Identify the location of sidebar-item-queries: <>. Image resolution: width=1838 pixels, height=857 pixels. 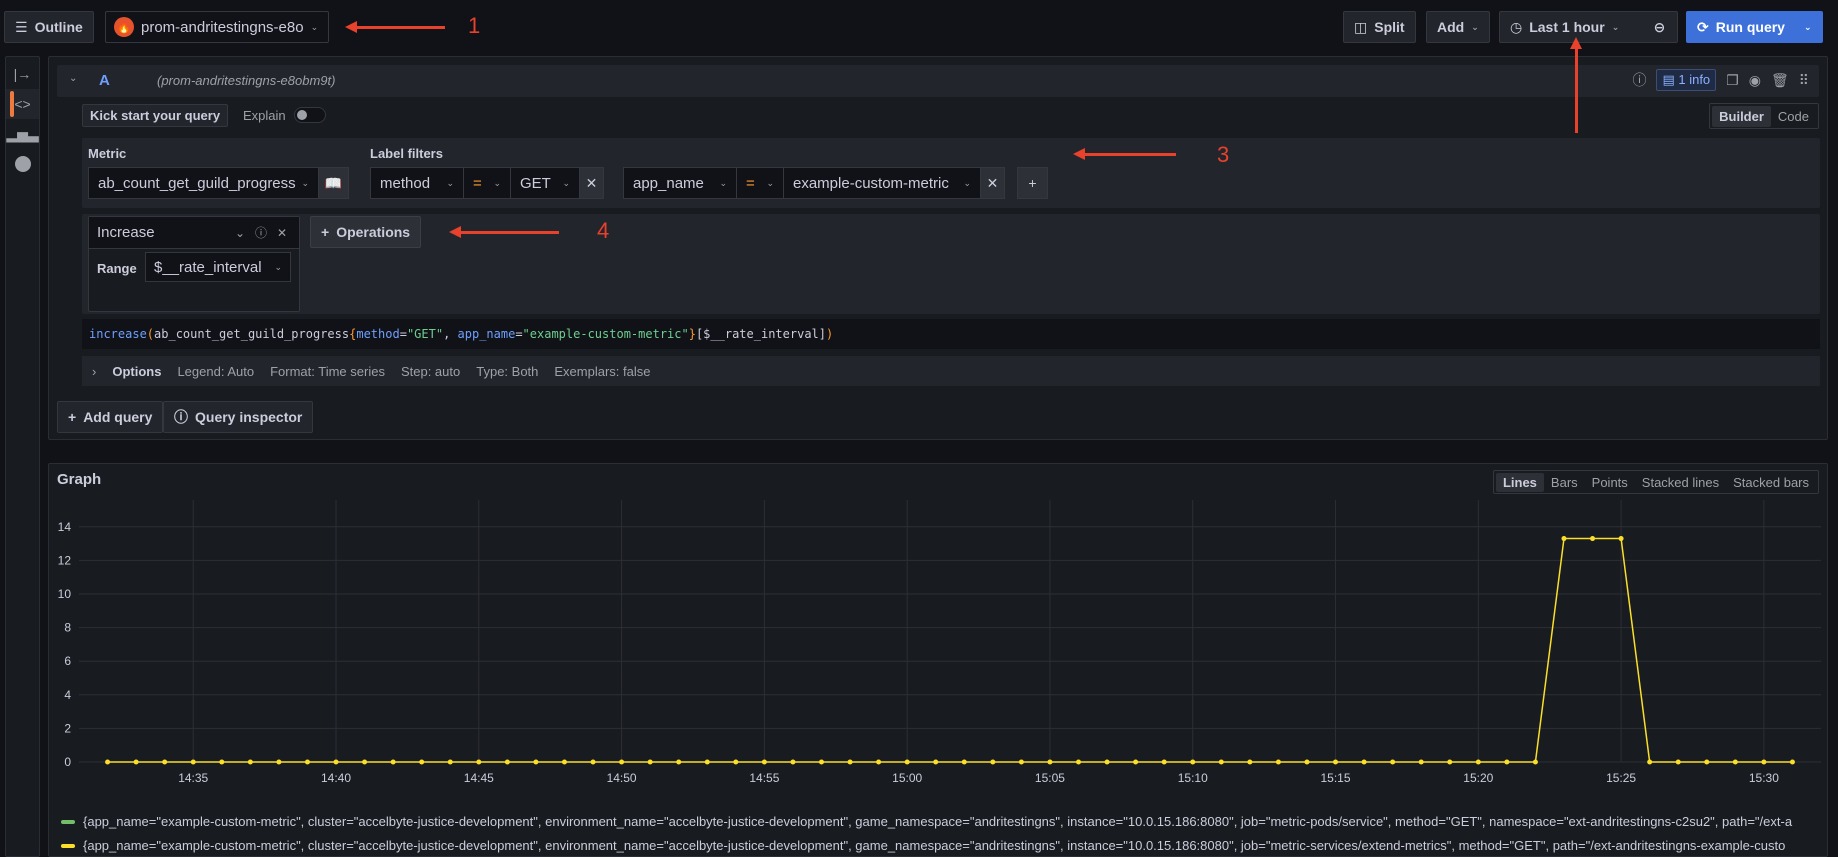
(22, 104).